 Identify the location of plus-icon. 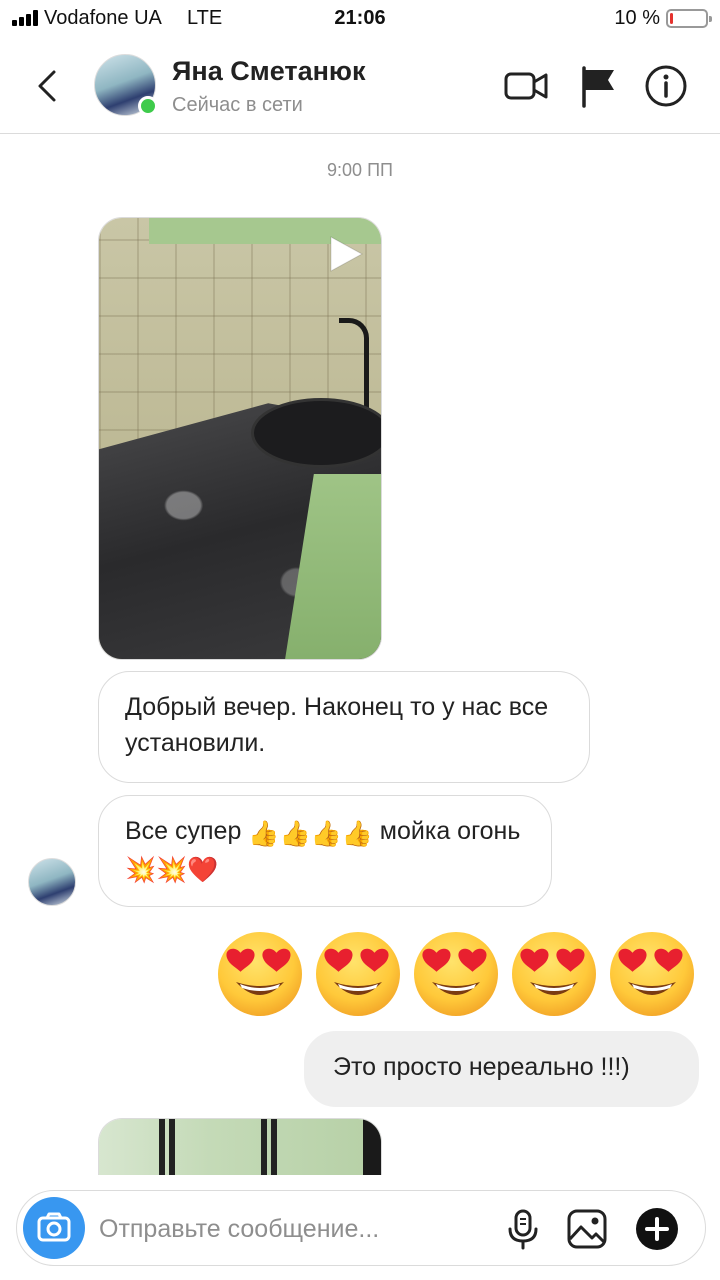
(657, 1229).